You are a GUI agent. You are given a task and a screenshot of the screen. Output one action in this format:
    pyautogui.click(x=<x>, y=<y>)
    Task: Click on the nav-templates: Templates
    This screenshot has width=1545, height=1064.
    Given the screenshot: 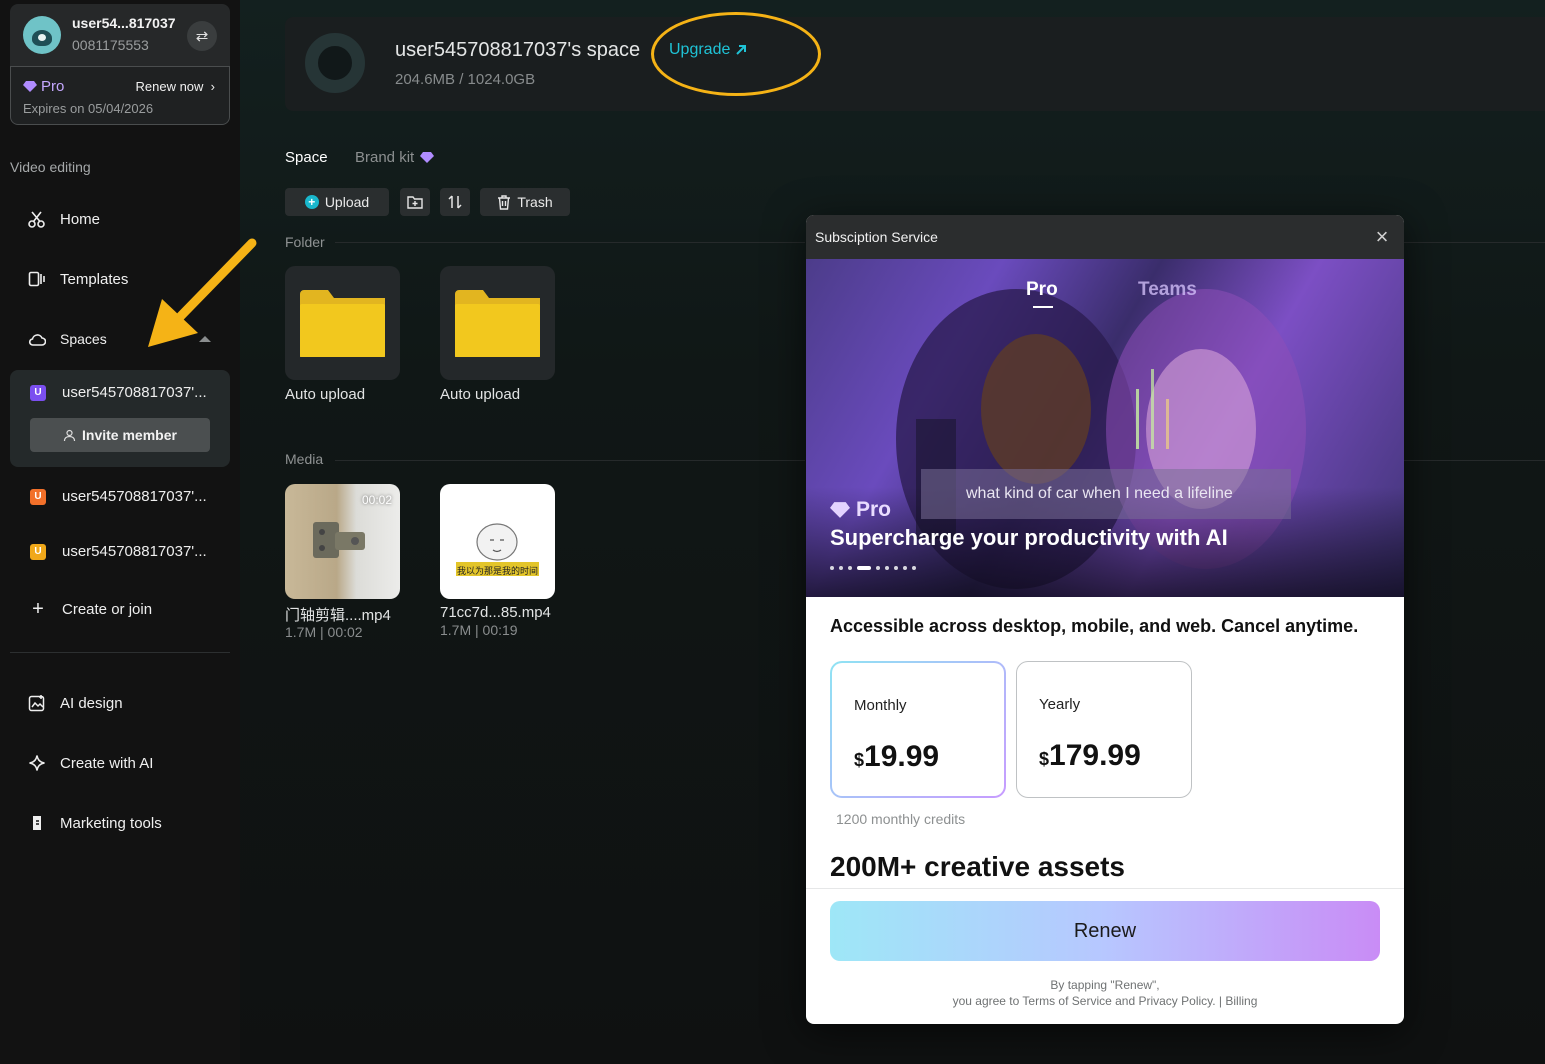 What is the action you would take?
    pyautogui.click(x=78, y=279)
    